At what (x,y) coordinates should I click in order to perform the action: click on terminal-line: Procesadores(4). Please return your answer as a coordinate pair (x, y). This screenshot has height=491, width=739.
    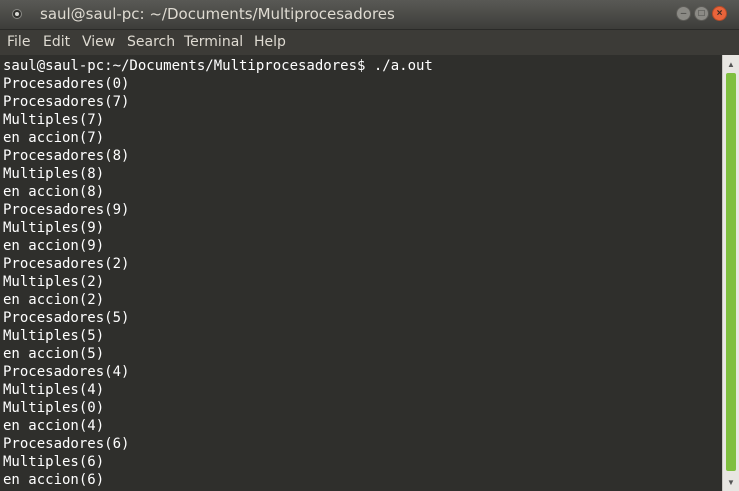
    Looking at the image, I should click on (66, 372).